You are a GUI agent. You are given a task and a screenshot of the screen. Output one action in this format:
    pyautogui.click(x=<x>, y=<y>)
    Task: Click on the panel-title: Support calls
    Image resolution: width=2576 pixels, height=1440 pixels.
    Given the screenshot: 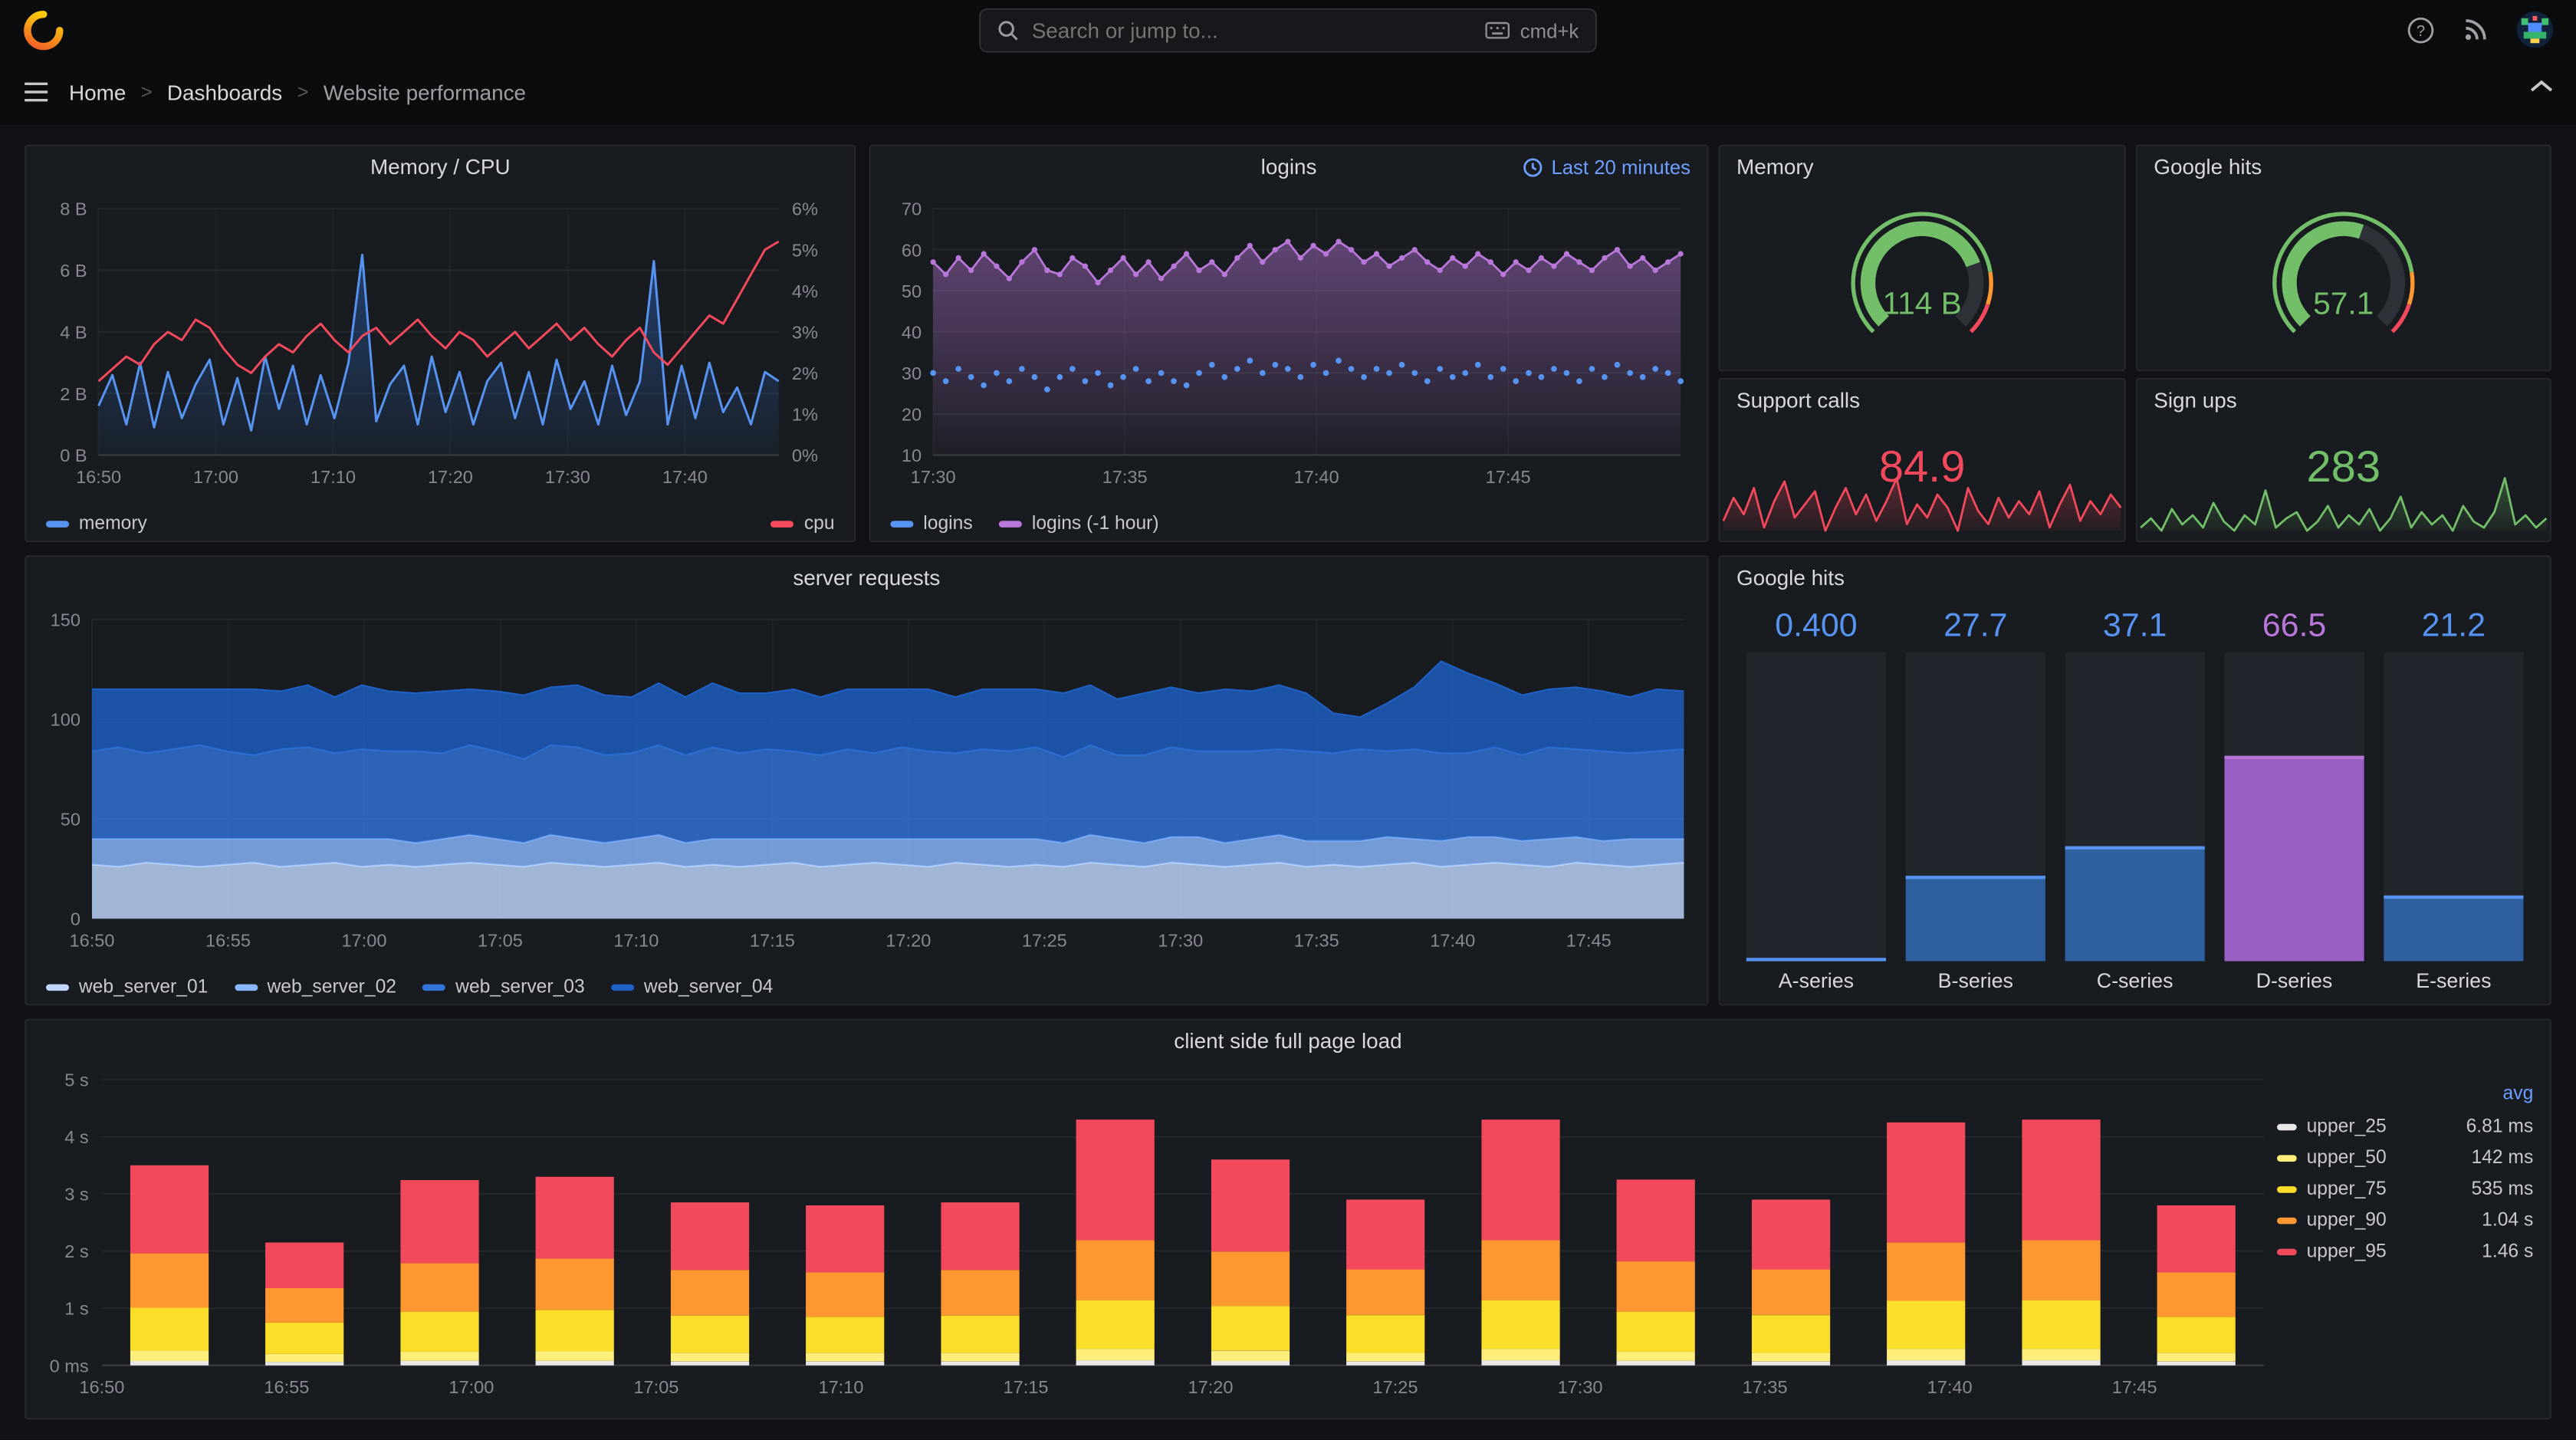 What is the action you would take?
    pyautogui.click(x=1922, y=401)
    